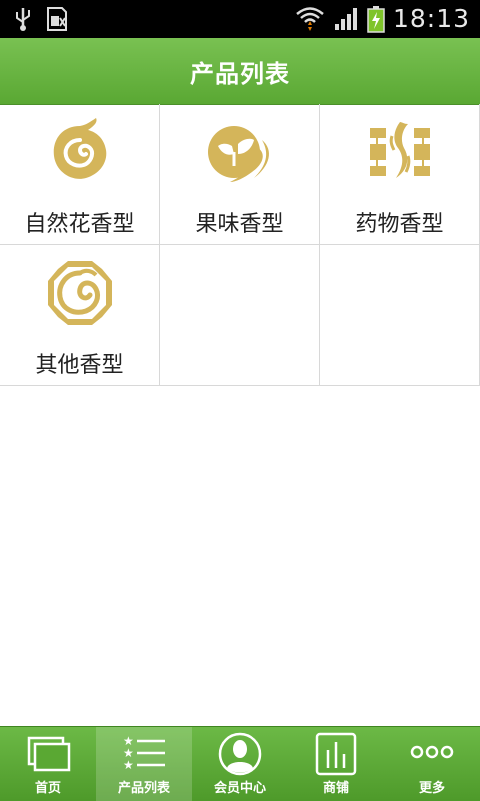 The height and width of the screenshot is (801, 480). I want to click on tab-label: 产品列表, so click(143, 788).